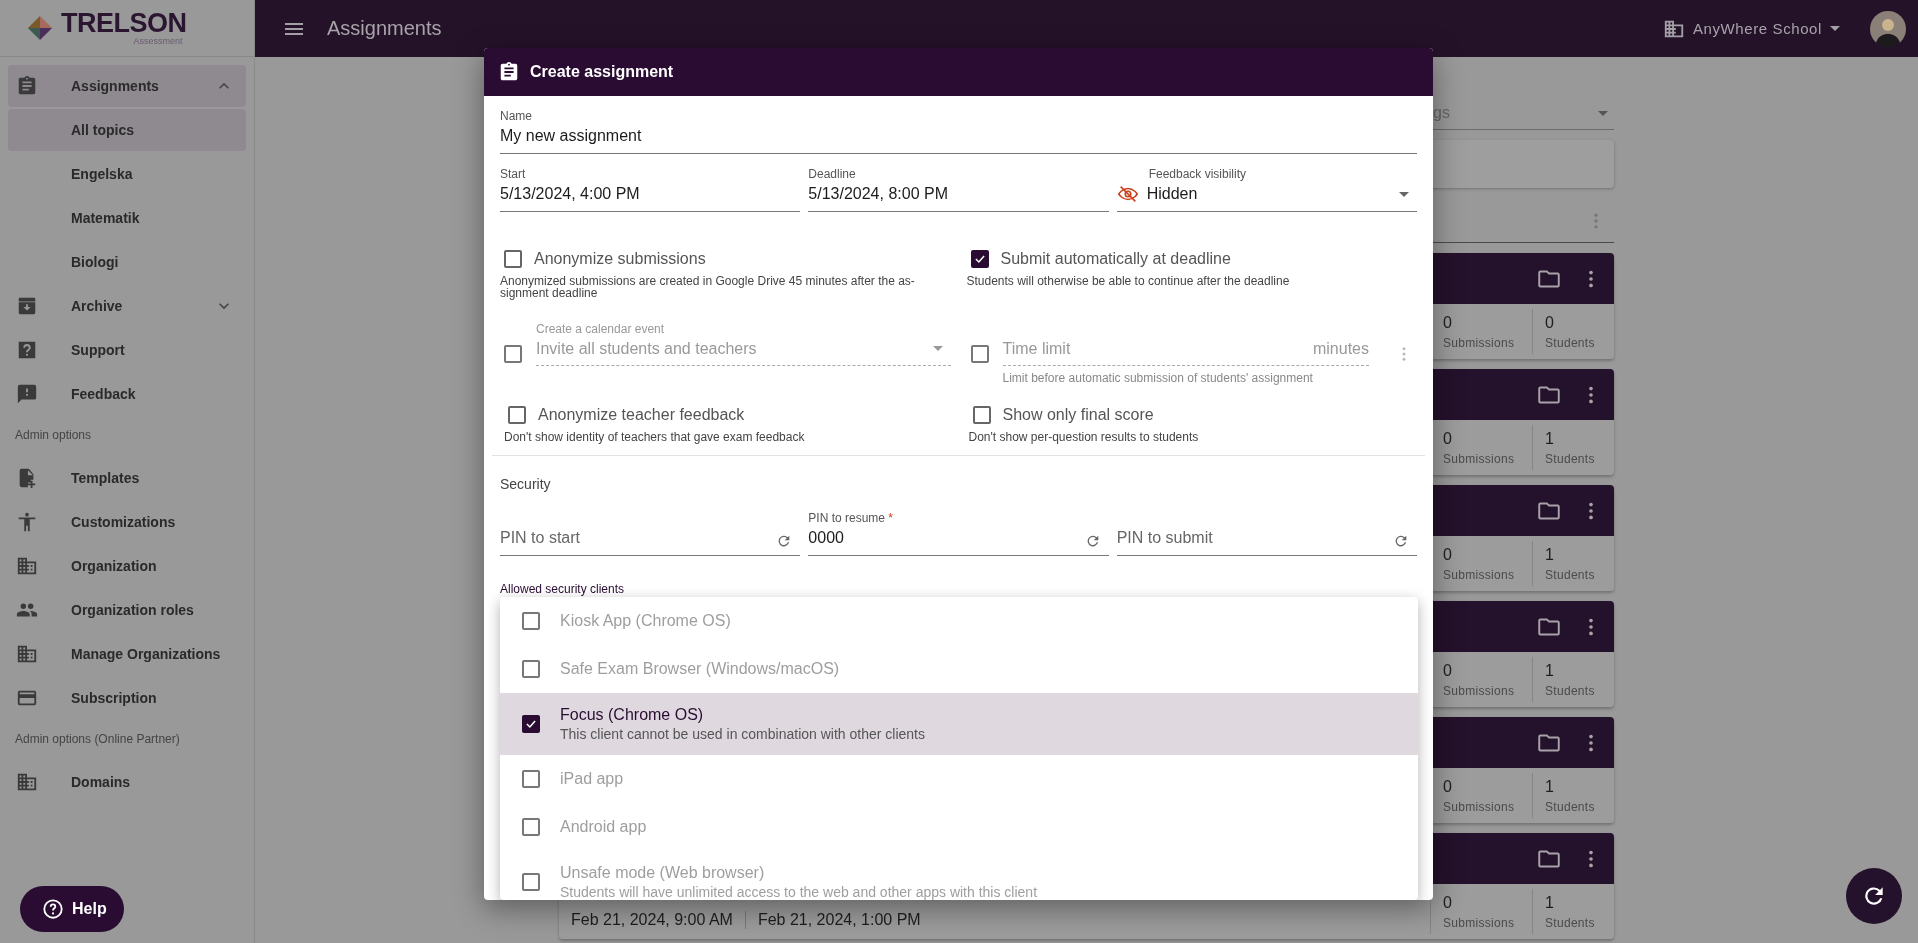 Image resolution: width=1918 pixels, height=943 pixels. Describe the element at coordinates (1266, 541) in the screenshot. I see `pin-field: PIN to submit` at that location.